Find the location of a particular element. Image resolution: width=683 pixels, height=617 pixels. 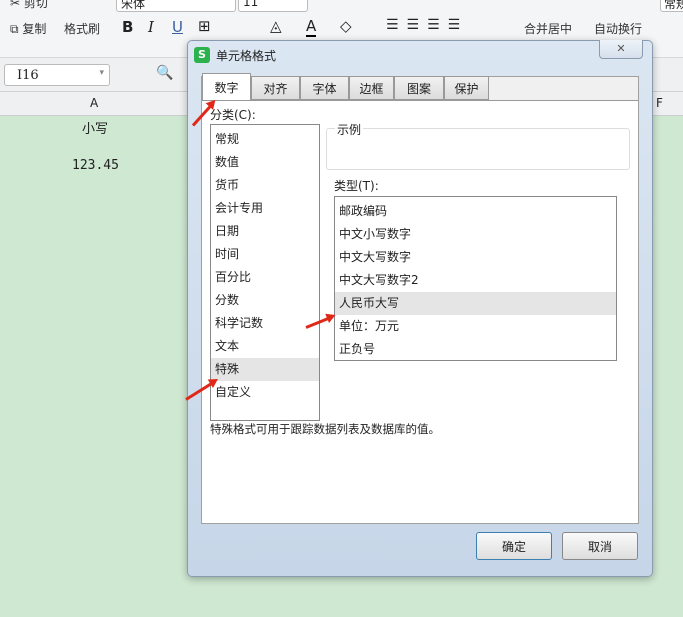

type-list: 邮政编码 中文小写数字 中文大写数字 中文大写数字2 人民币大写 单位：万元 正负号 is located at coordinates (475, 278).